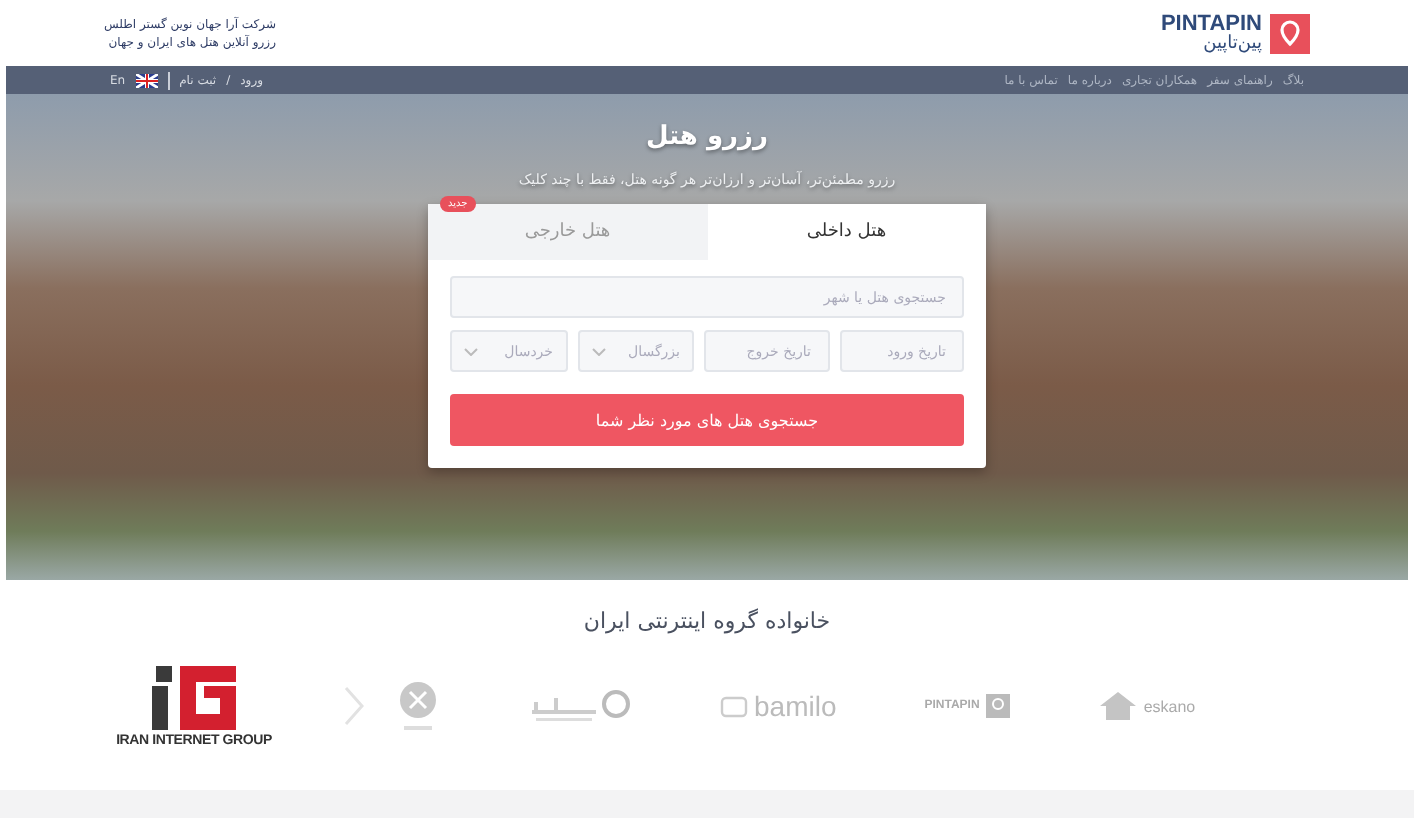  Describe the element at coordinates (354, 706) in the screenshot. I see `chevron-right-icon` at that location.